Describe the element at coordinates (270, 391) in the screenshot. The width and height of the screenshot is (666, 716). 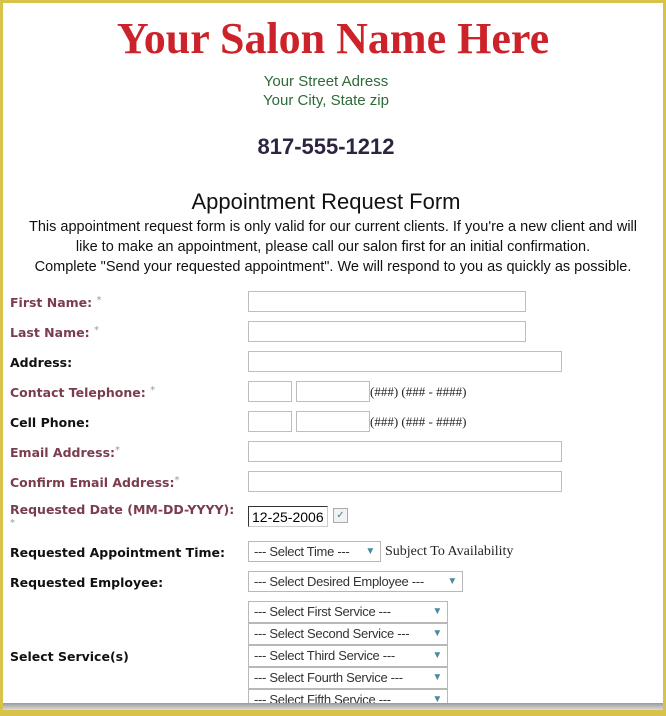
I see `contact-area-code-input` at that location.